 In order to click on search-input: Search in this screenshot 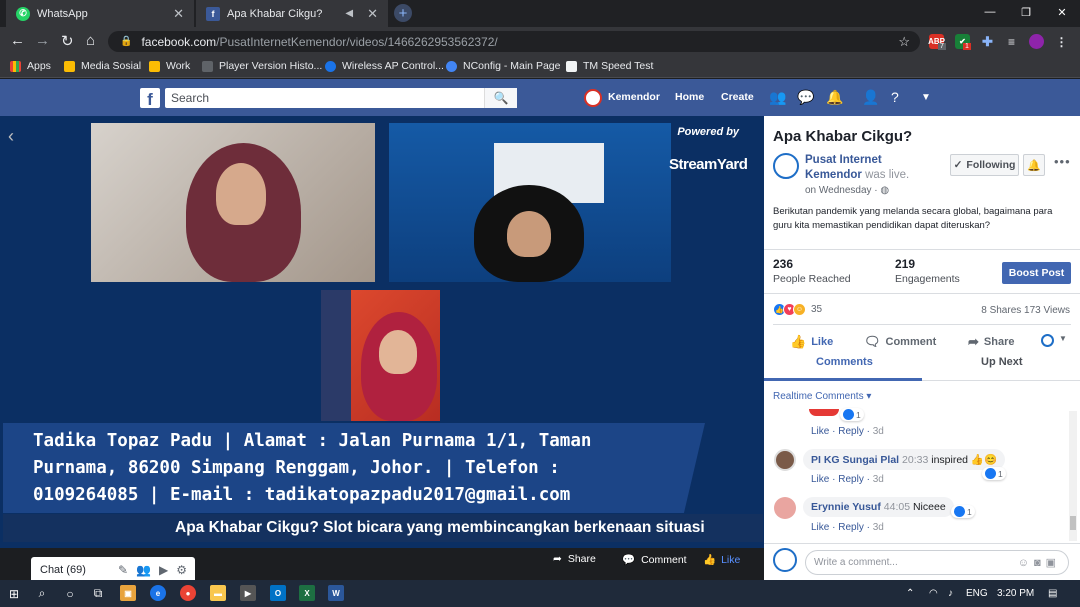, I will do `click(341, 98)`.